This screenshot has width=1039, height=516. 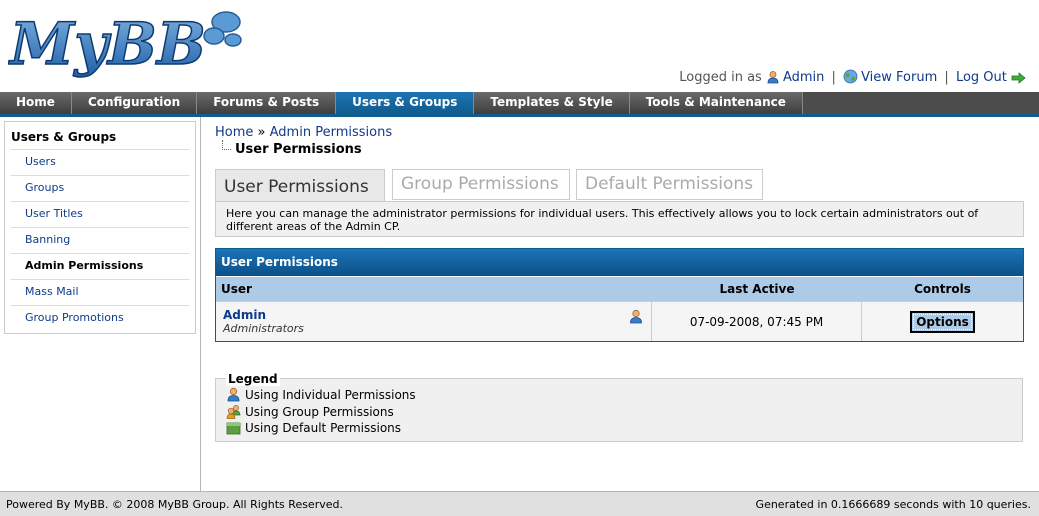 What do you see at coordinates (757, 289) in the screenshot?
I see `column-header-last-active: Last Active` at bounding box center [757, 289].